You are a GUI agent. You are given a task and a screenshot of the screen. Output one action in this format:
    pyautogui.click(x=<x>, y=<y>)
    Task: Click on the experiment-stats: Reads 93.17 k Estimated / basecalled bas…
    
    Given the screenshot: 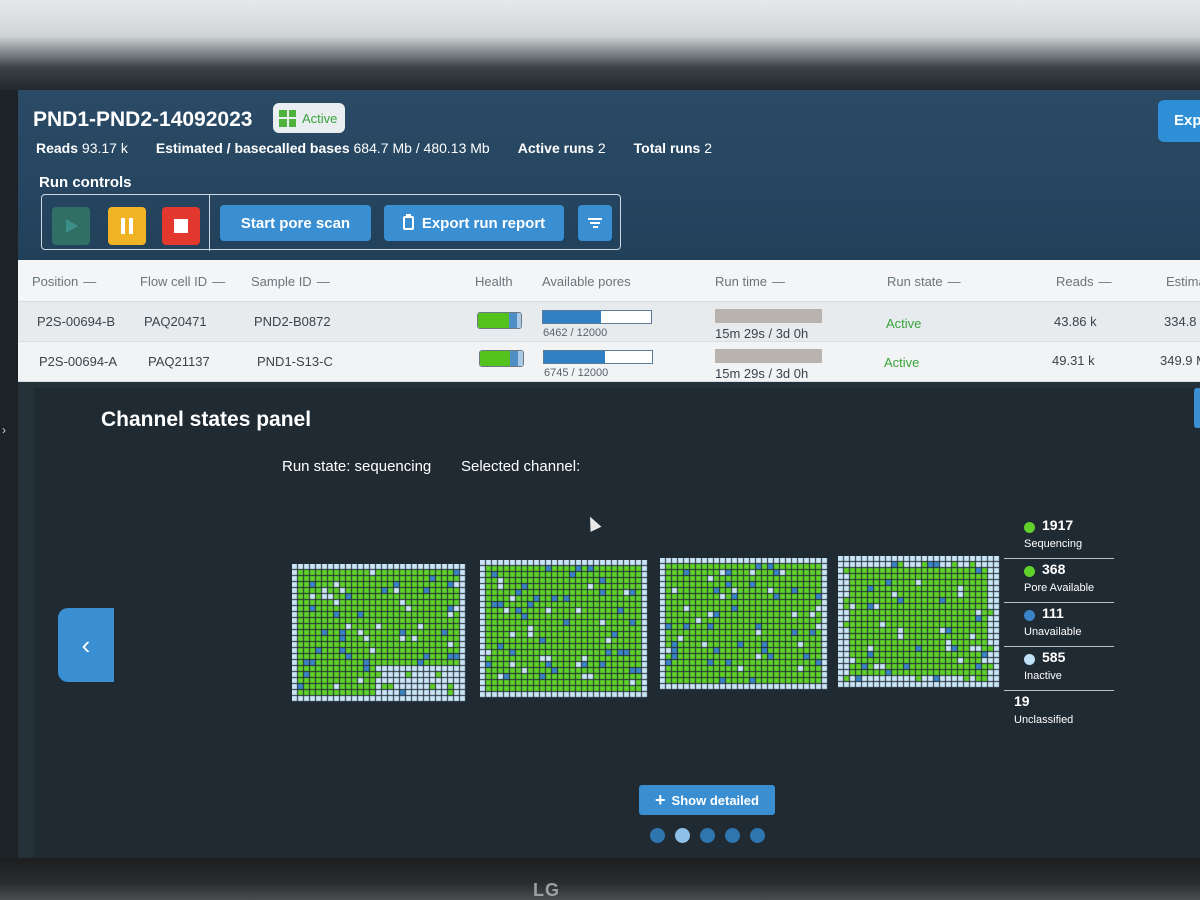 What is the action you would take?
    pyautogui.click(x=374, y=148)
    